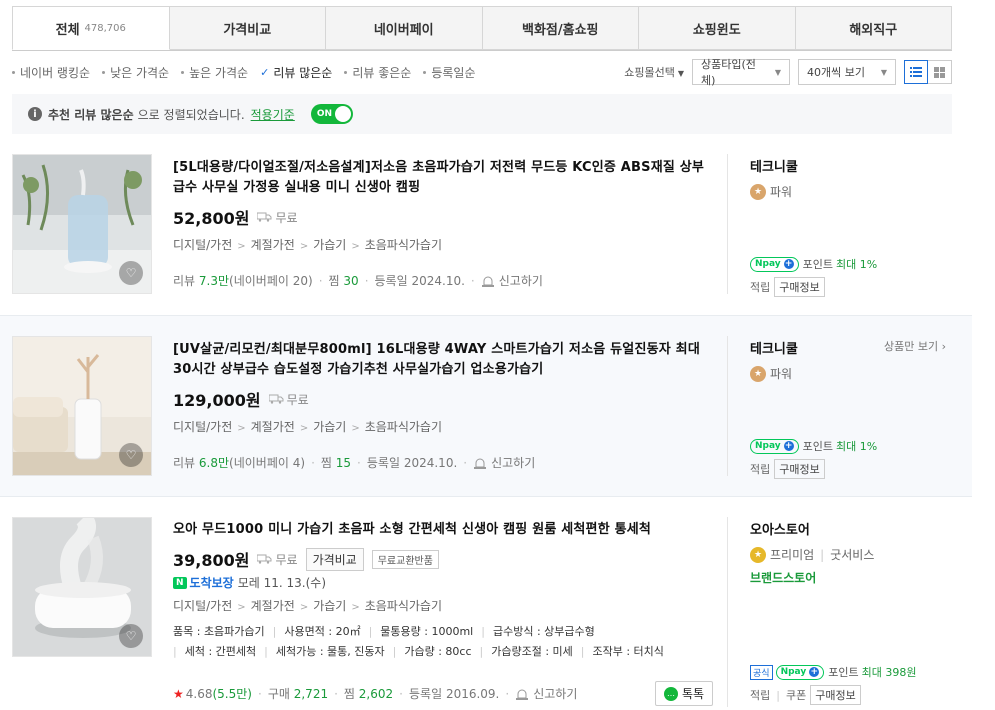  I want to click on tab-department-homeshopping: 백화점/홈쇼핑, so click(560, 28).